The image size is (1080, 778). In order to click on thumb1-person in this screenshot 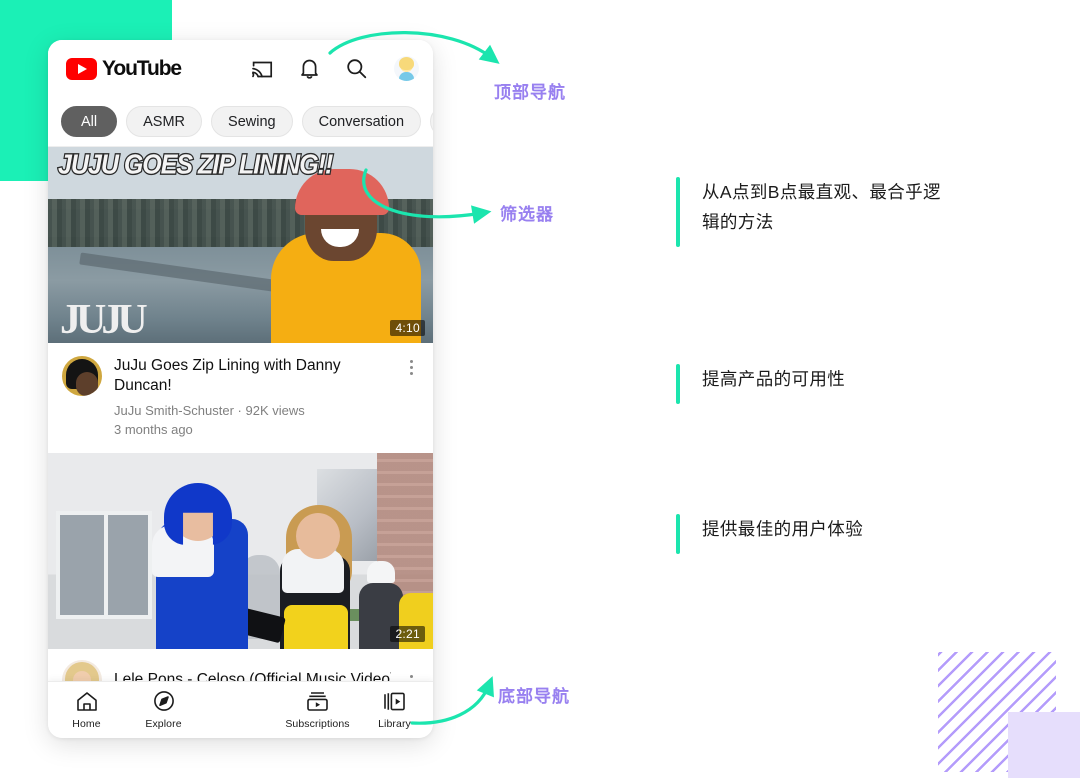, I will do `click(343, 256)`.